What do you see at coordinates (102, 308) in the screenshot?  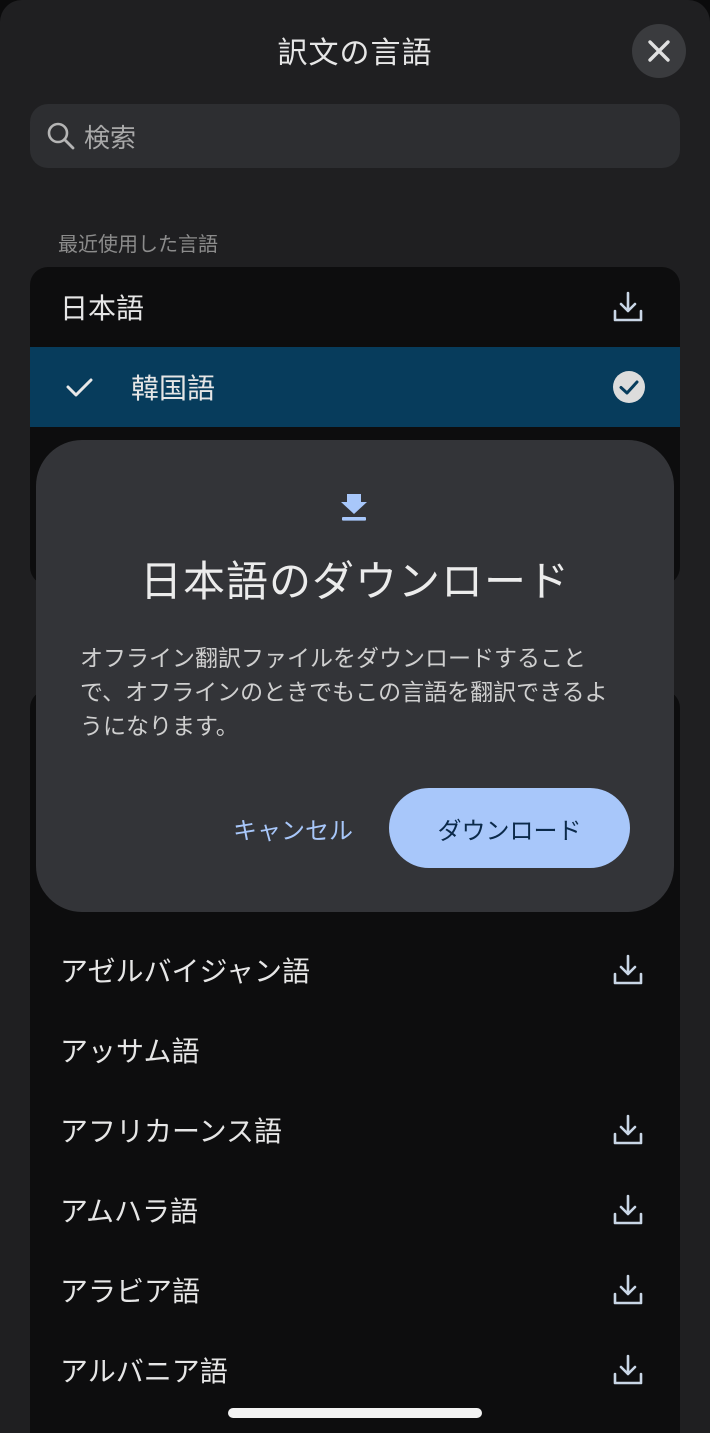 I see `language-label: 日本語` at bounding box center [102, 308].